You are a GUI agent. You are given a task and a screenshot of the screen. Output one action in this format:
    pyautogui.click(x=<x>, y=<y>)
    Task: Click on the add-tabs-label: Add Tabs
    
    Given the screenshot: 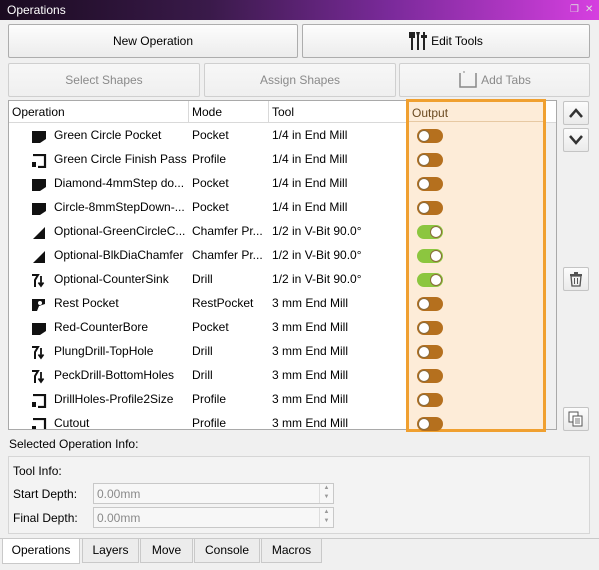 What is the action you would take?
    pyautogui.click(x=506, y=80)
    